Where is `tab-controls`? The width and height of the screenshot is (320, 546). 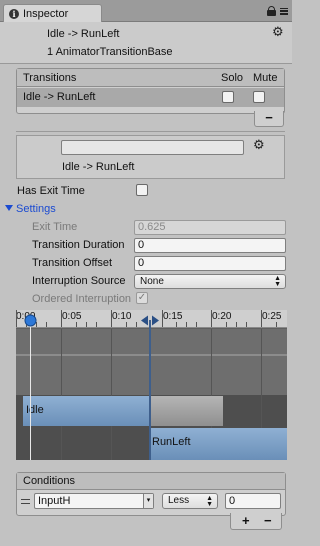
tab-controls is located at coordinates (277, 11).